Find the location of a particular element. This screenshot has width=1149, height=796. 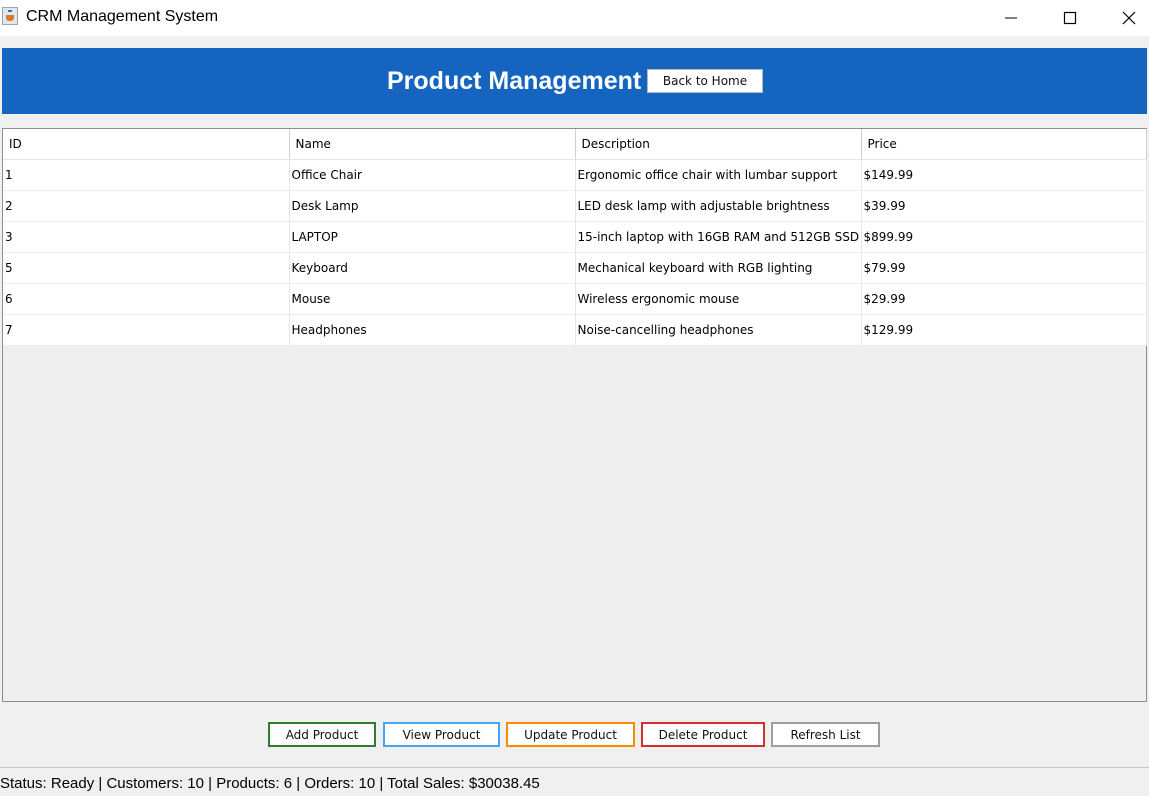

delete-product-button: Delete Product is located at coordinates (703, 734).